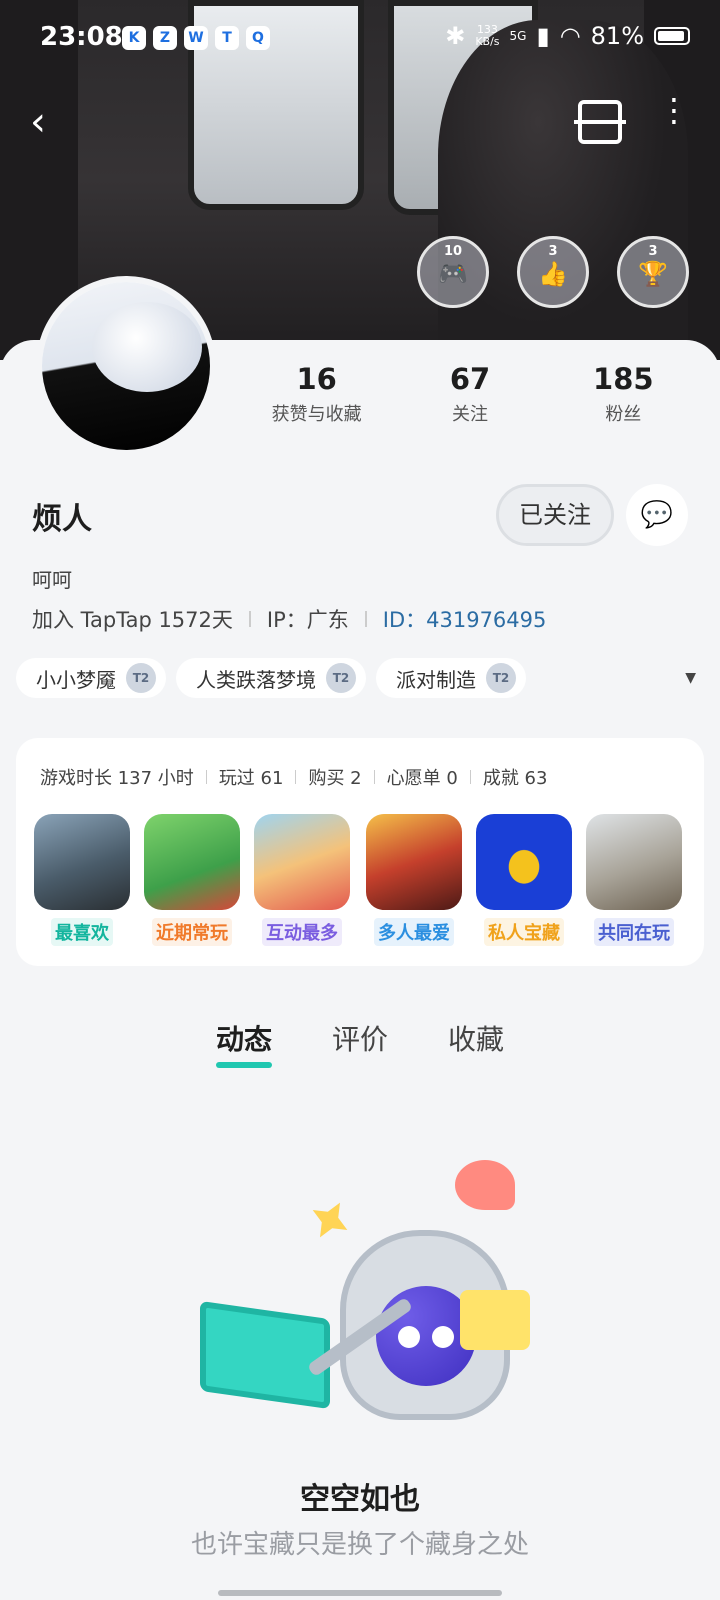 The image size is (720, 1600). What do you see at coordinates (370, 1290) in the screenshot?
I see `empty-state-illustration` at bounding box center [370, 1290].